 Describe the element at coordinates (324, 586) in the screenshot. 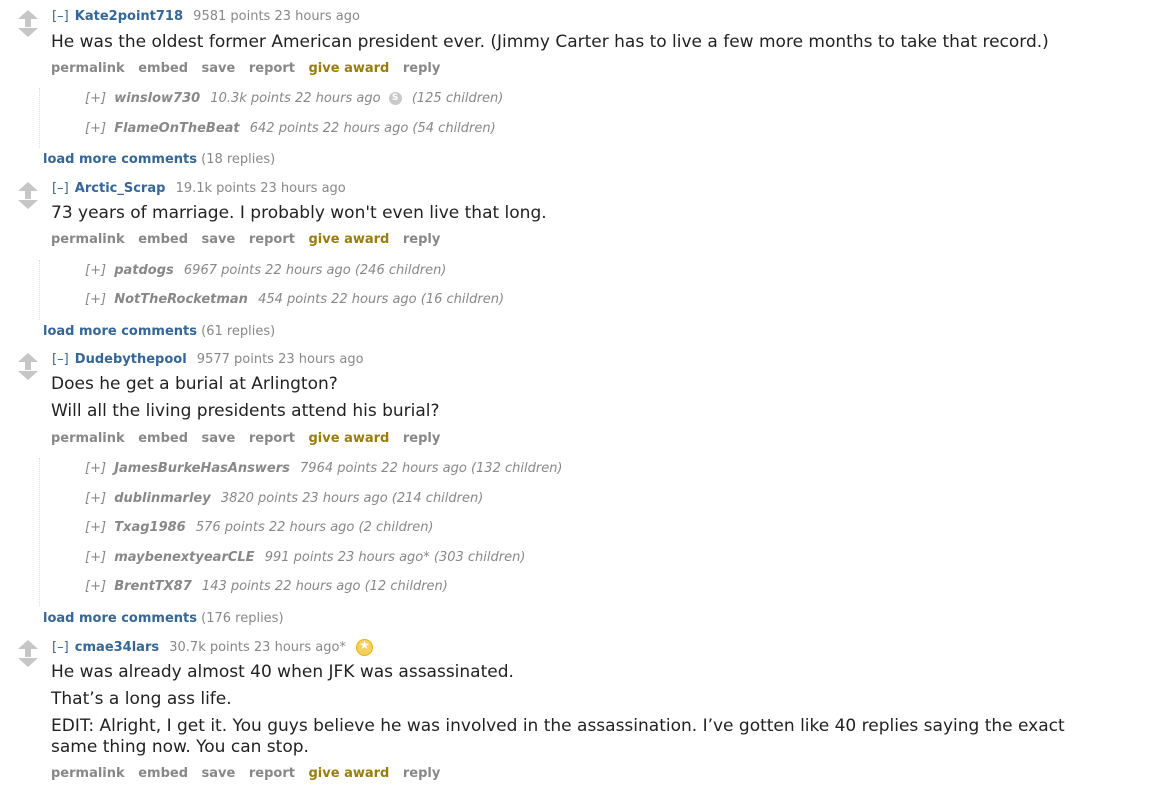

I see `child-meta: 143 points 22 hours ago (12 children)` at that location.